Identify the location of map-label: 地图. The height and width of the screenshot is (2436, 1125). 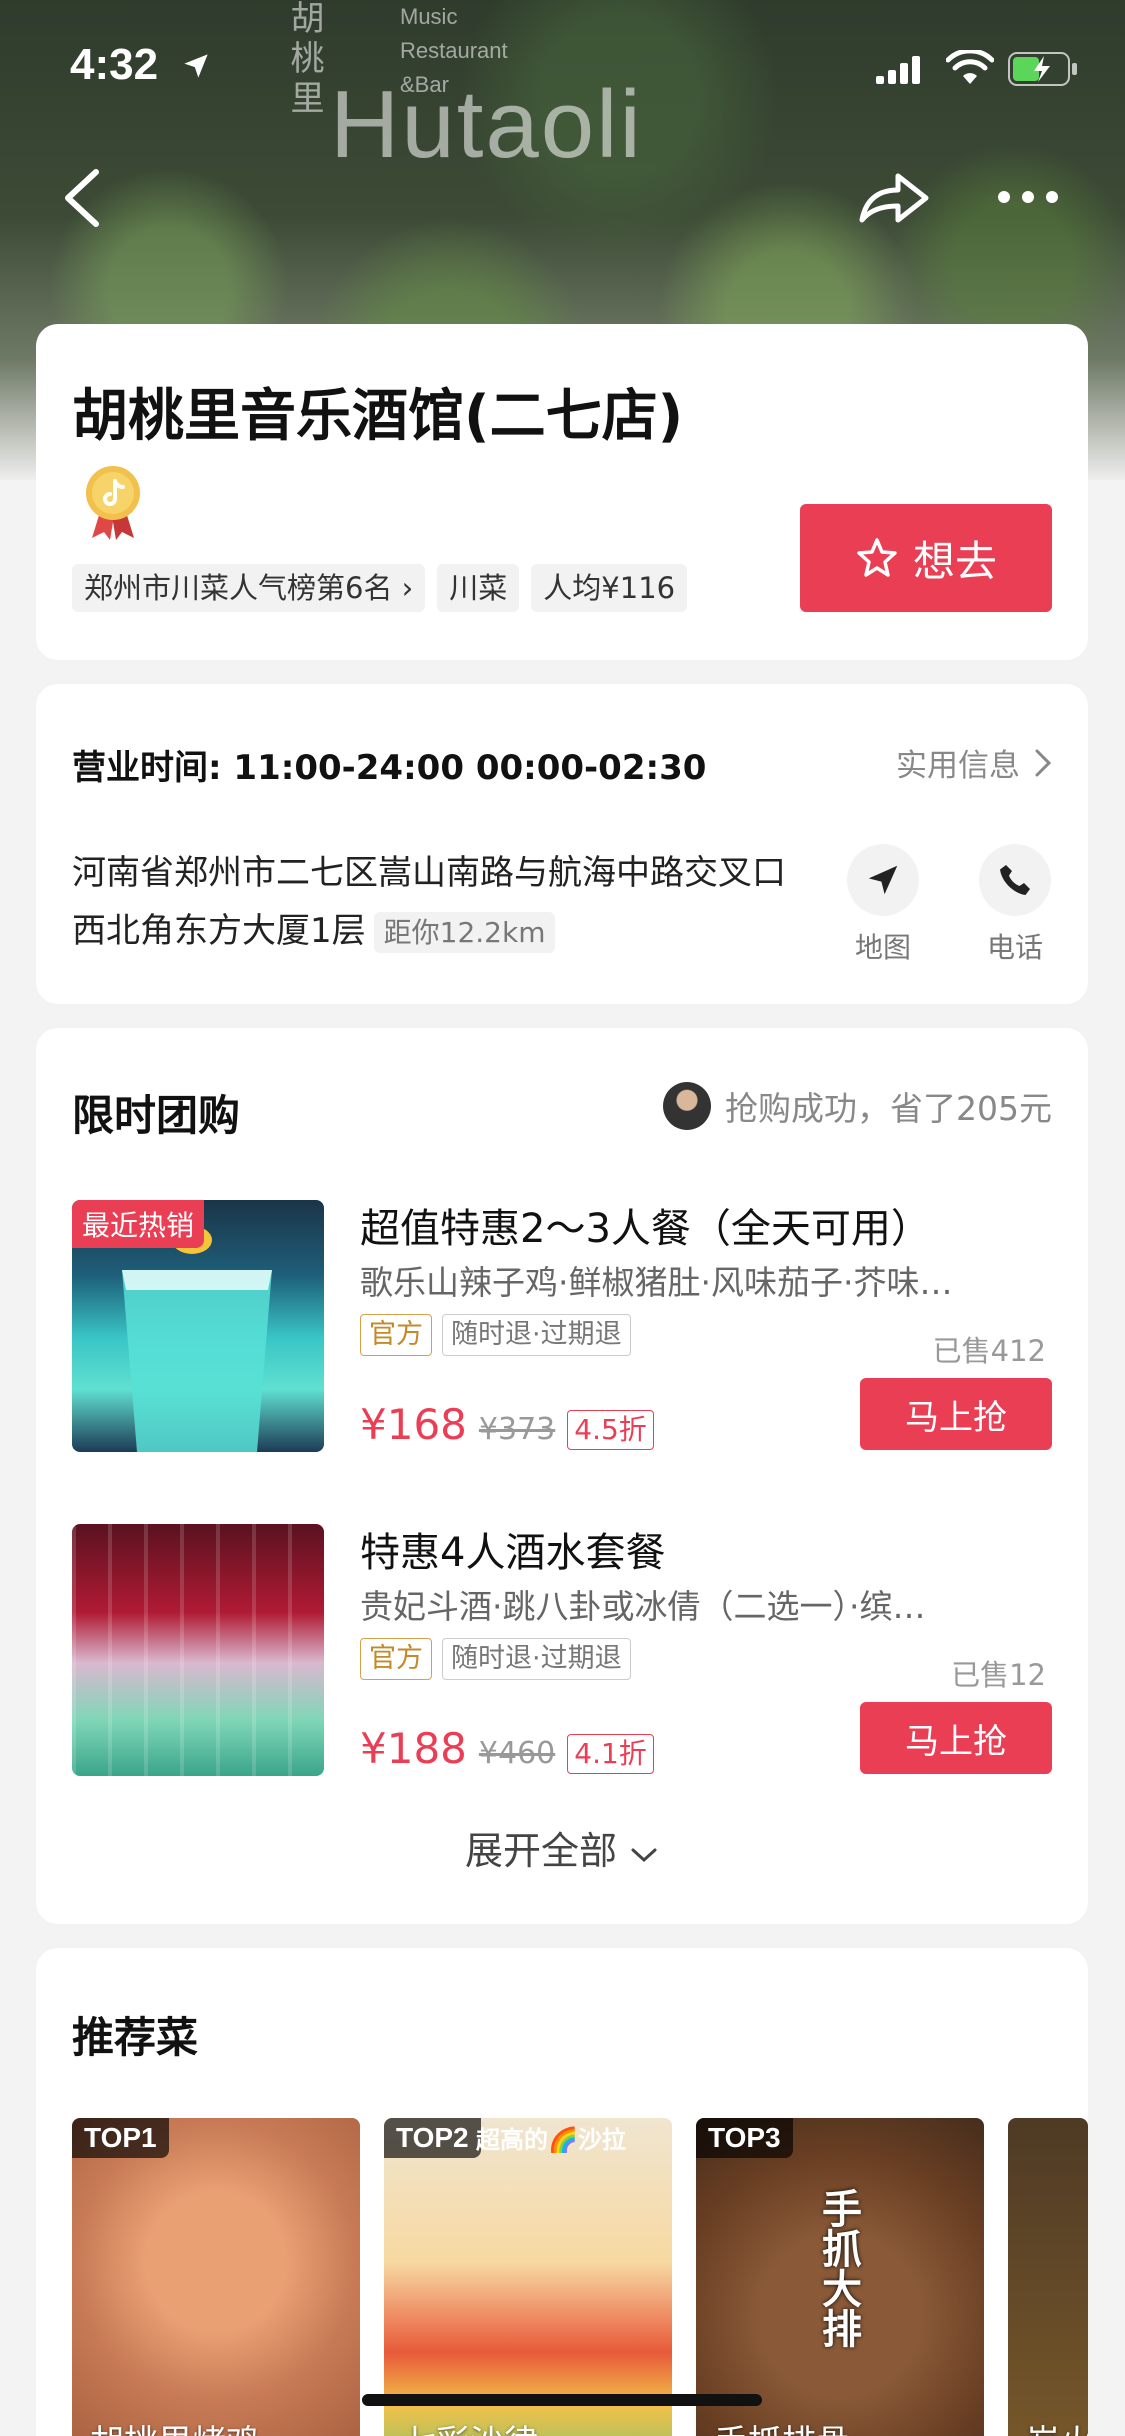
(882, 947).